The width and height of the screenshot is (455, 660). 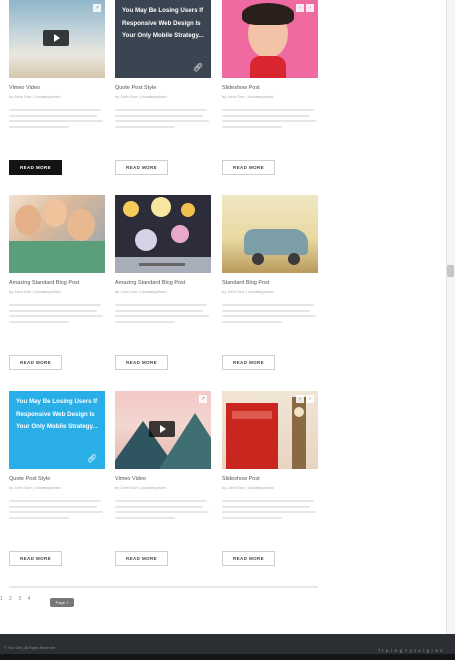 I want to click on pagination: 1 2 3 4, so click(x=17, y=599).